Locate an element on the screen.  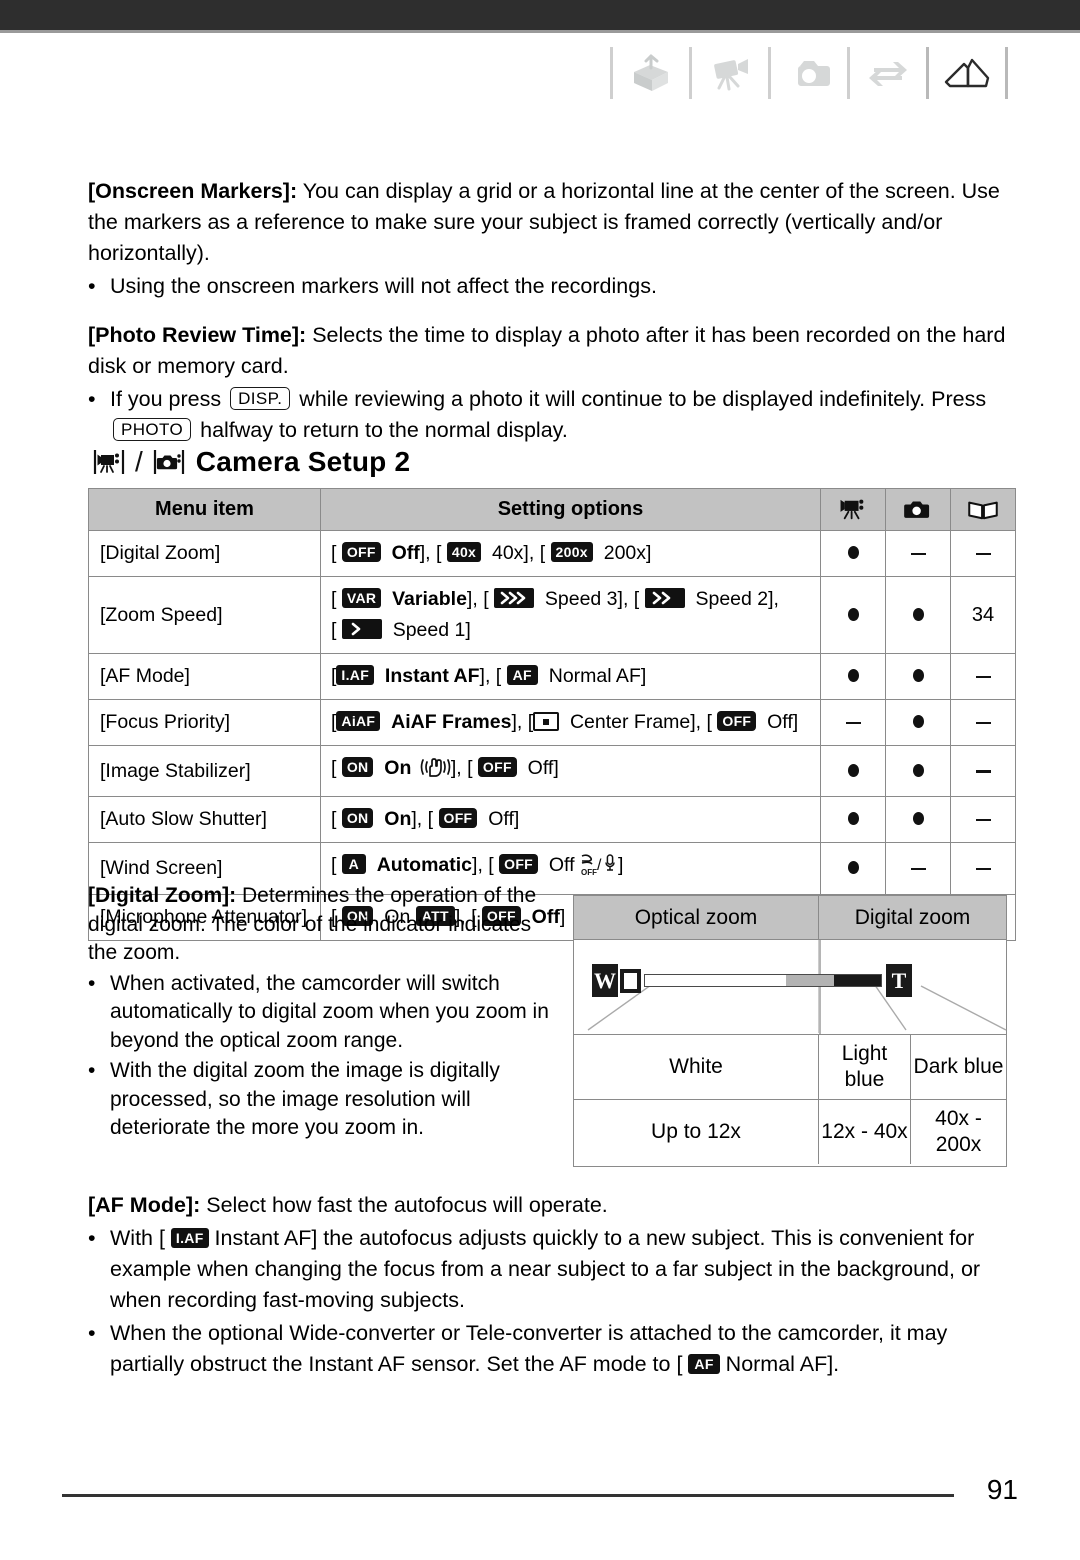
wide-marker-square is located at coordinates (630, 980).